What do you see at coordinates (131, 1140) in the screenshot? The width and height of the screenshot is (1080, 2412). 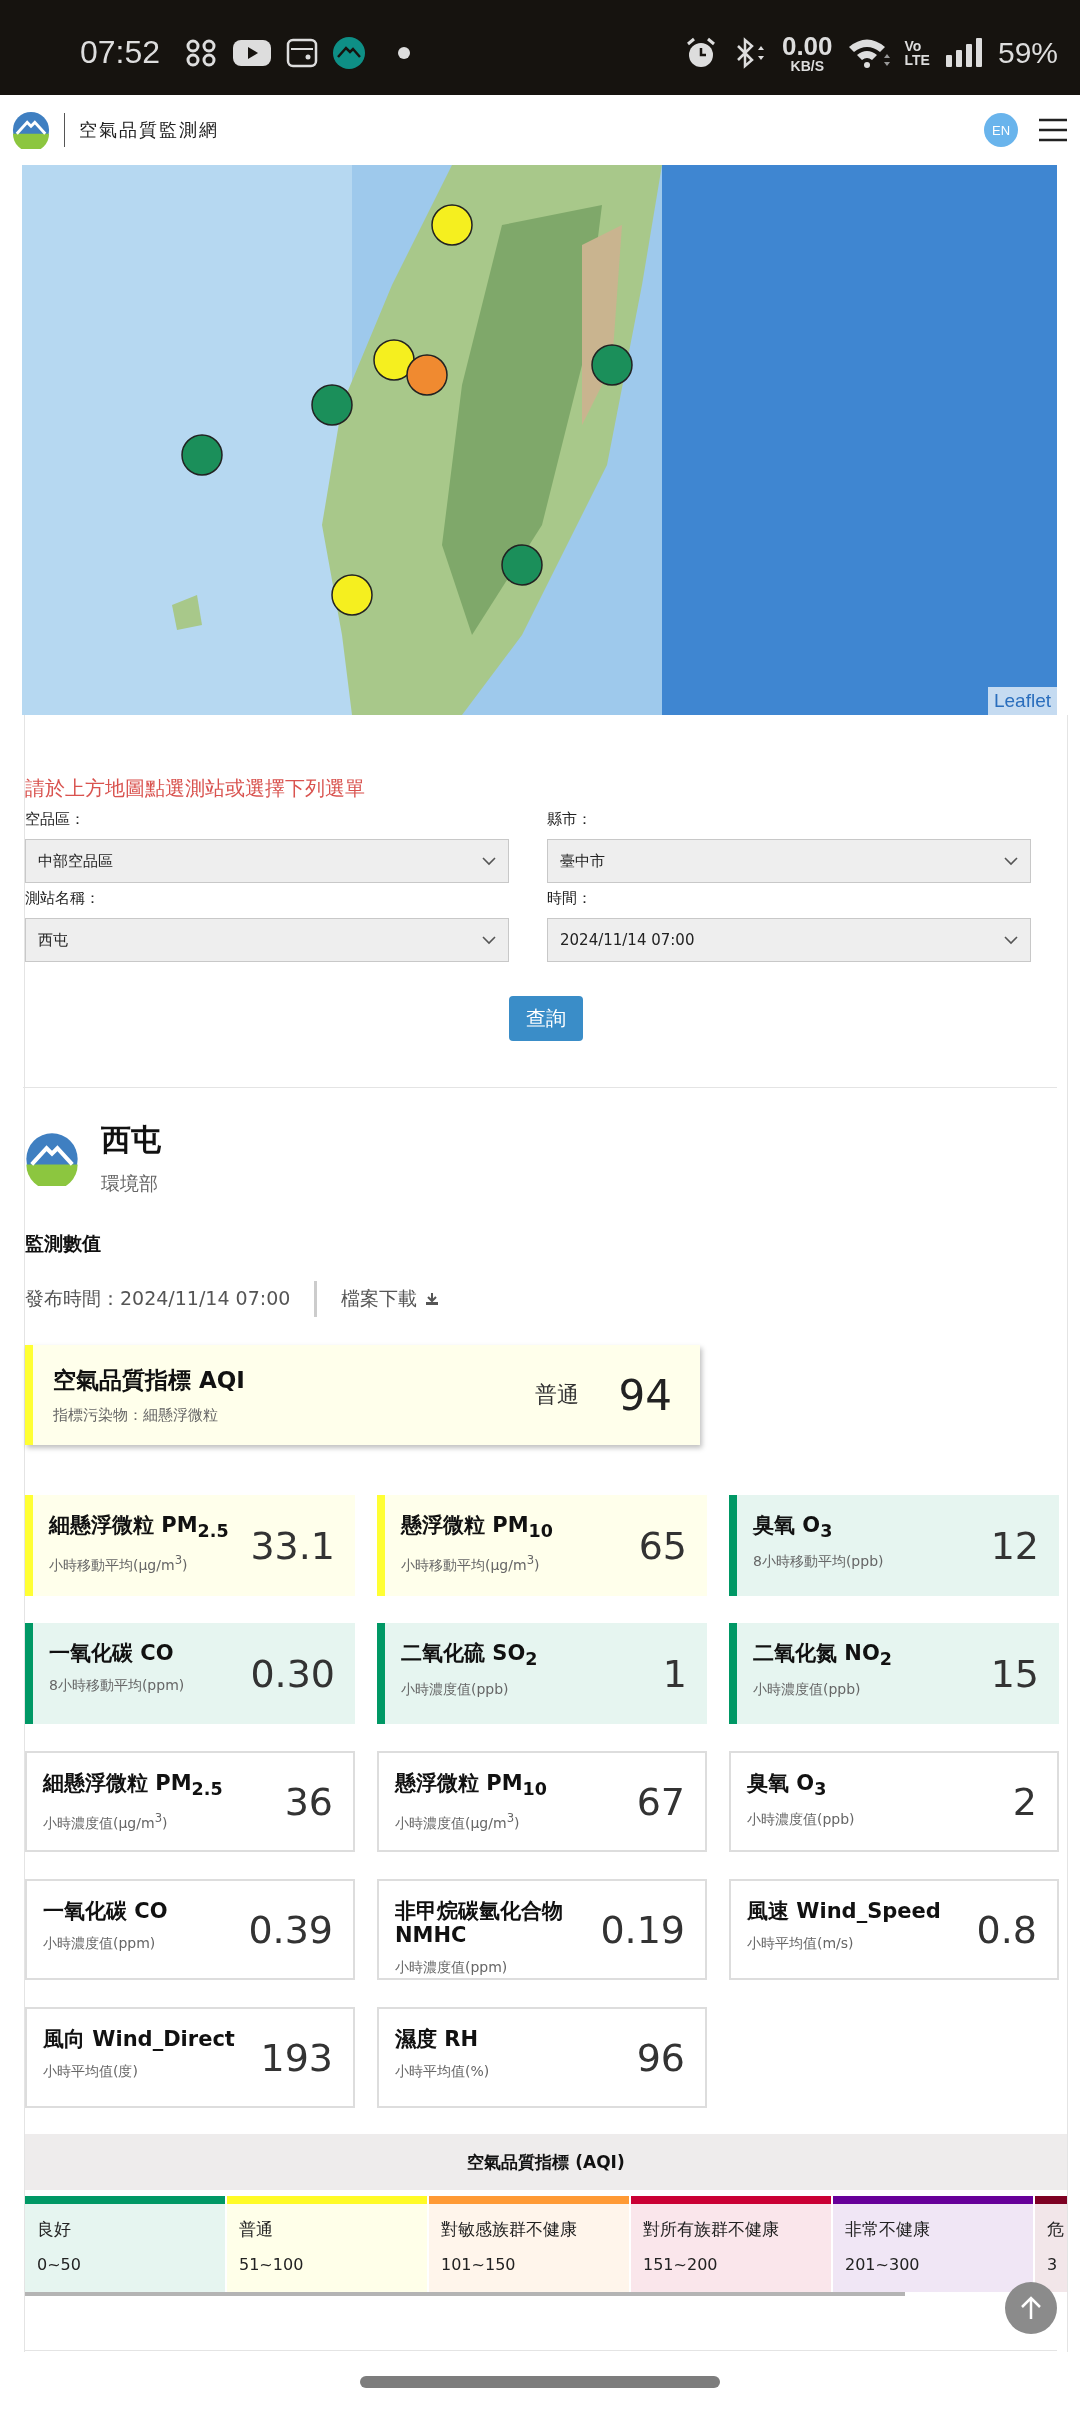 I see `station-name: 西屯` at bounding box center [131, 1140].